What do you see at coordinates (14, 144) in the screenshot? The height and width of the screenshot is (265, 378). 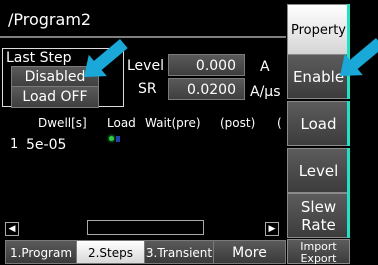 I see `row-index: 1` at bounding box center [14, 144].